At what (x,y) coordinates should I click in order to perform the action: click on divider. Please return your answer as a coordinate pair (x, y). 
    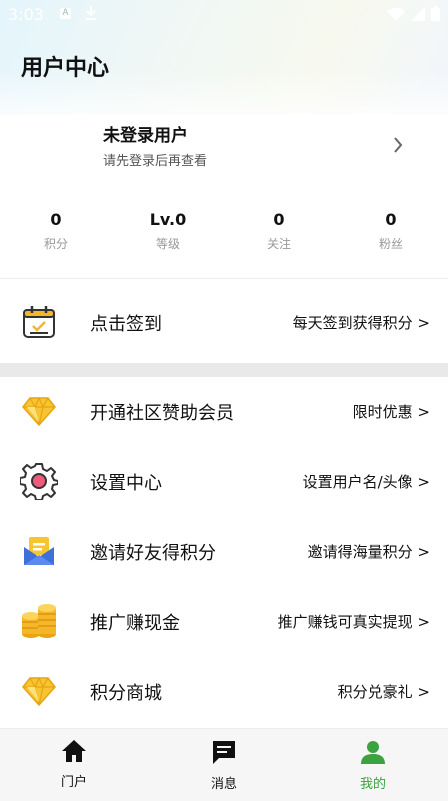
    Looking at the image, I should click on (224, 278).